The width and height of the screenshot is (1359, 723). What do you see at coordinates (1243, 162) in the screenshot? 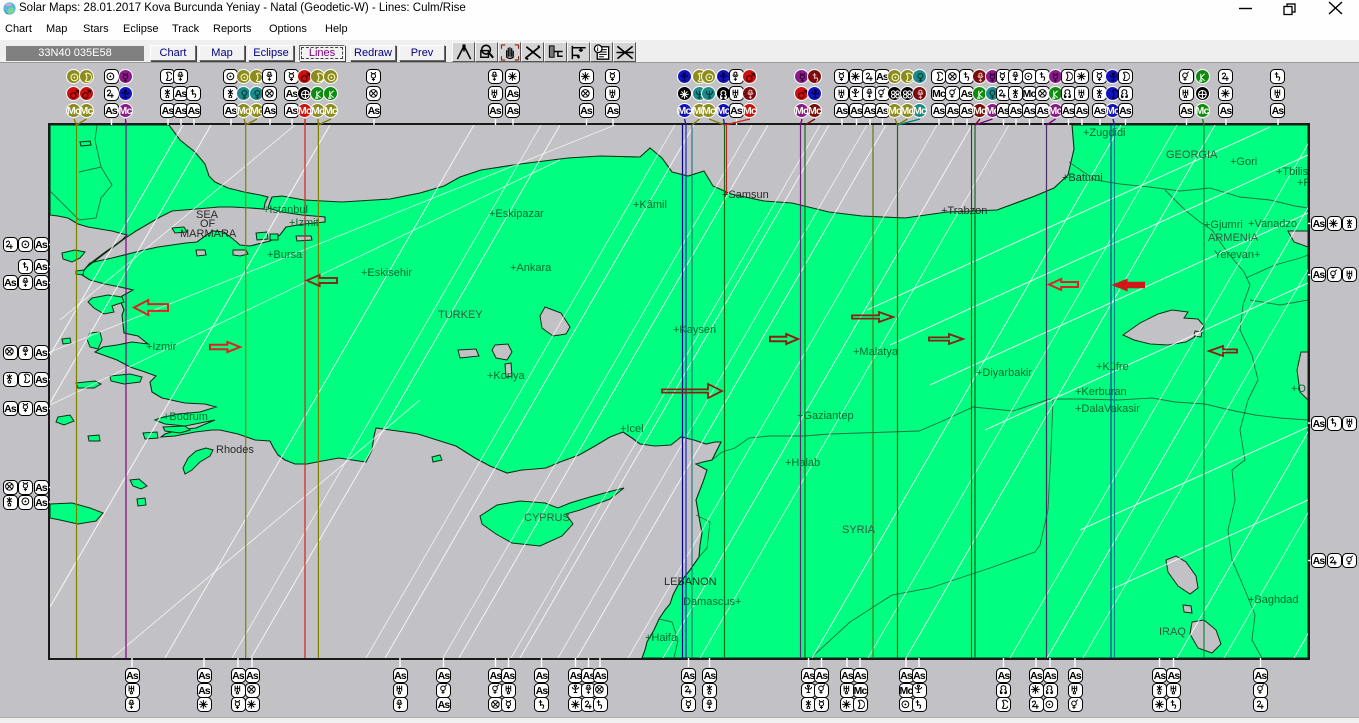
I see `svg-text: +Gori` at bounding box center [1243, 162].